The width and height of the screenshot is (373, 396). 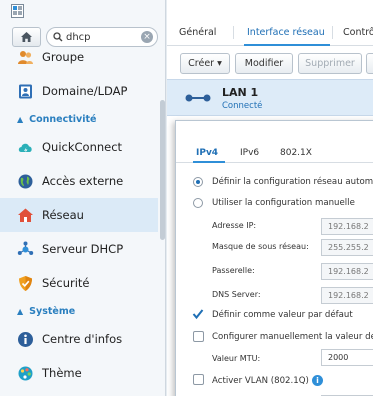 What do you see at coordinates (25, 339) in the screenshot?
I see `info-icon` at bounding box center [25, 339].